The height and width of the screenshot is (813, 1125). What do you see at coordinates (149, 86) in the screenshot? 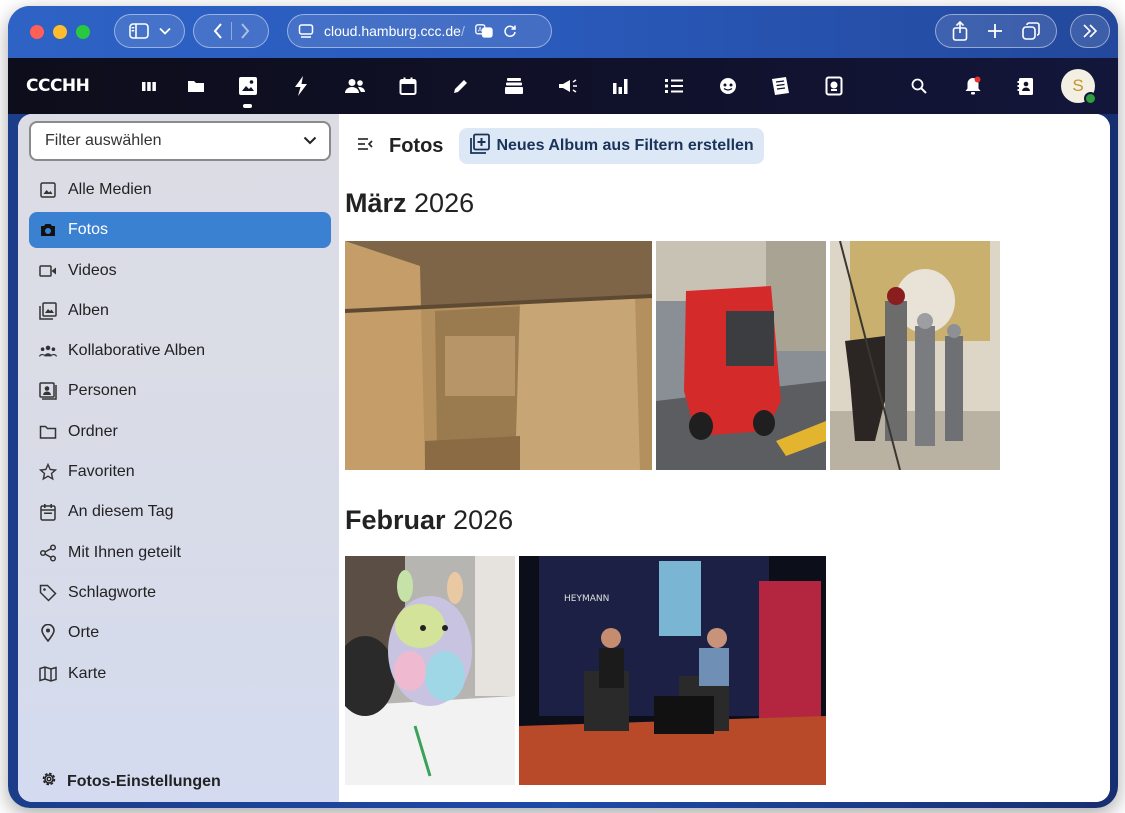
I see `dashboard-icon` at bounding box center [149, 86].